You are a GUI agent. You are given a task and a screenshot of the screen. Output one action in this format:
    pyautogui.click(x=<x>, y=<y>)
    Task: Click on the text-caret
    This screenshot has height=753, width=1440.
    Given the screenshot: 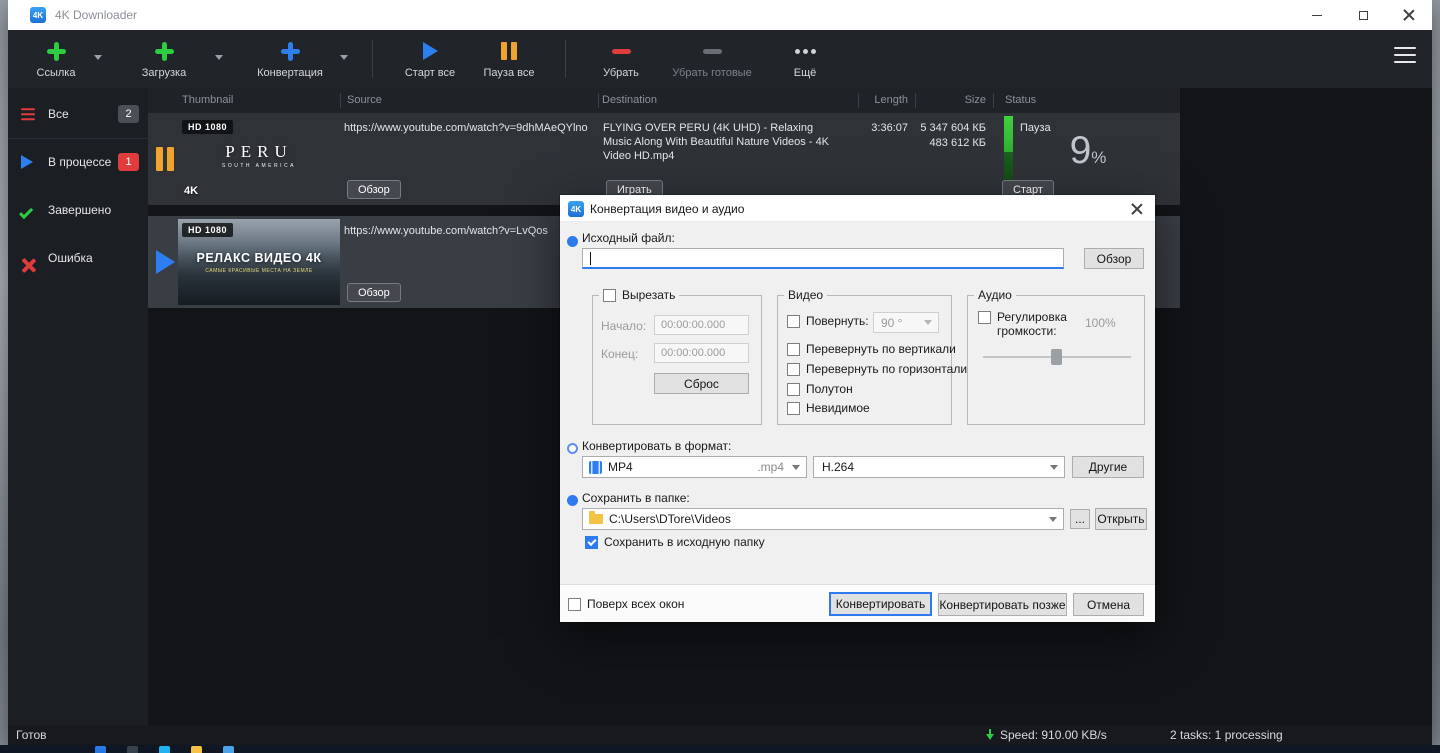 What is the action you would take?
    pyautogui.click(x=590, y=258)
    